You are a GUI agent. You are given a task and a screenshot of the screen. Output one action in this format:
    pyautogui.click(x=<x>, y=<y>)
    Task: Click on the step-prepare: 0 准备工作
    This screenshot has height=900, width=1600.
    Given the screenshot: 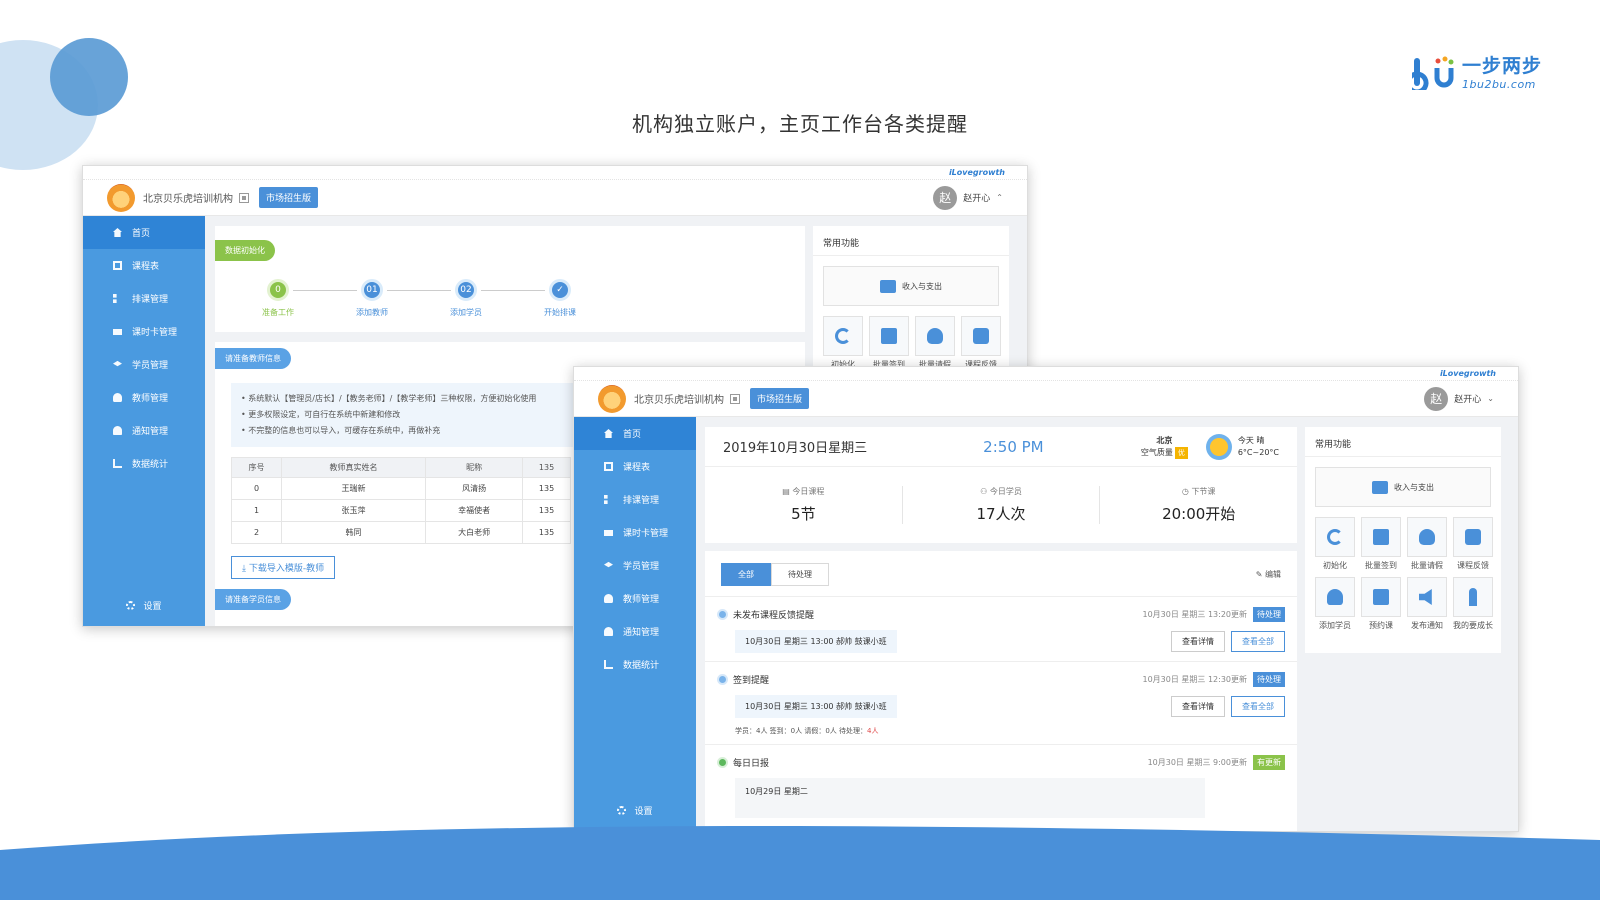 What is the action you would take?
    pyautogui.click(x=294, y=298)
    